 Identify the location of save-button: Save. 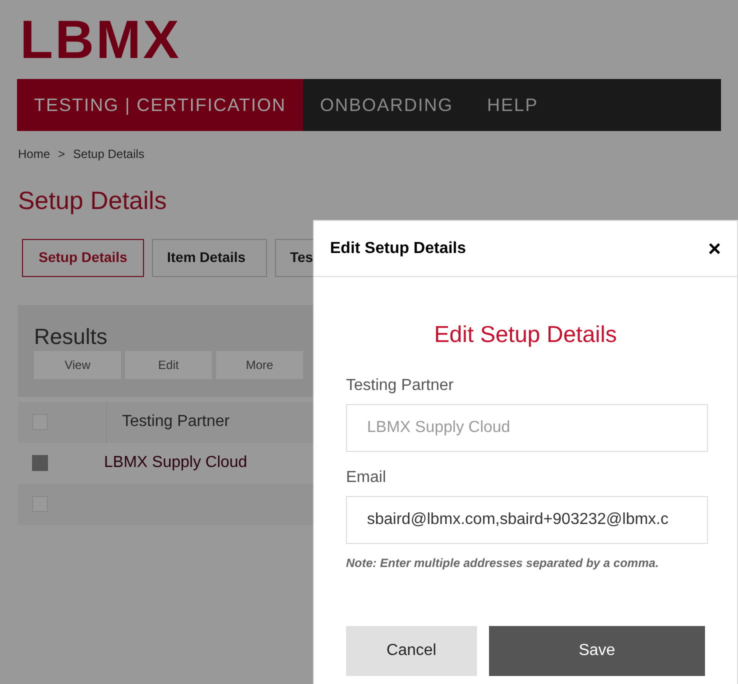
(596, 651).